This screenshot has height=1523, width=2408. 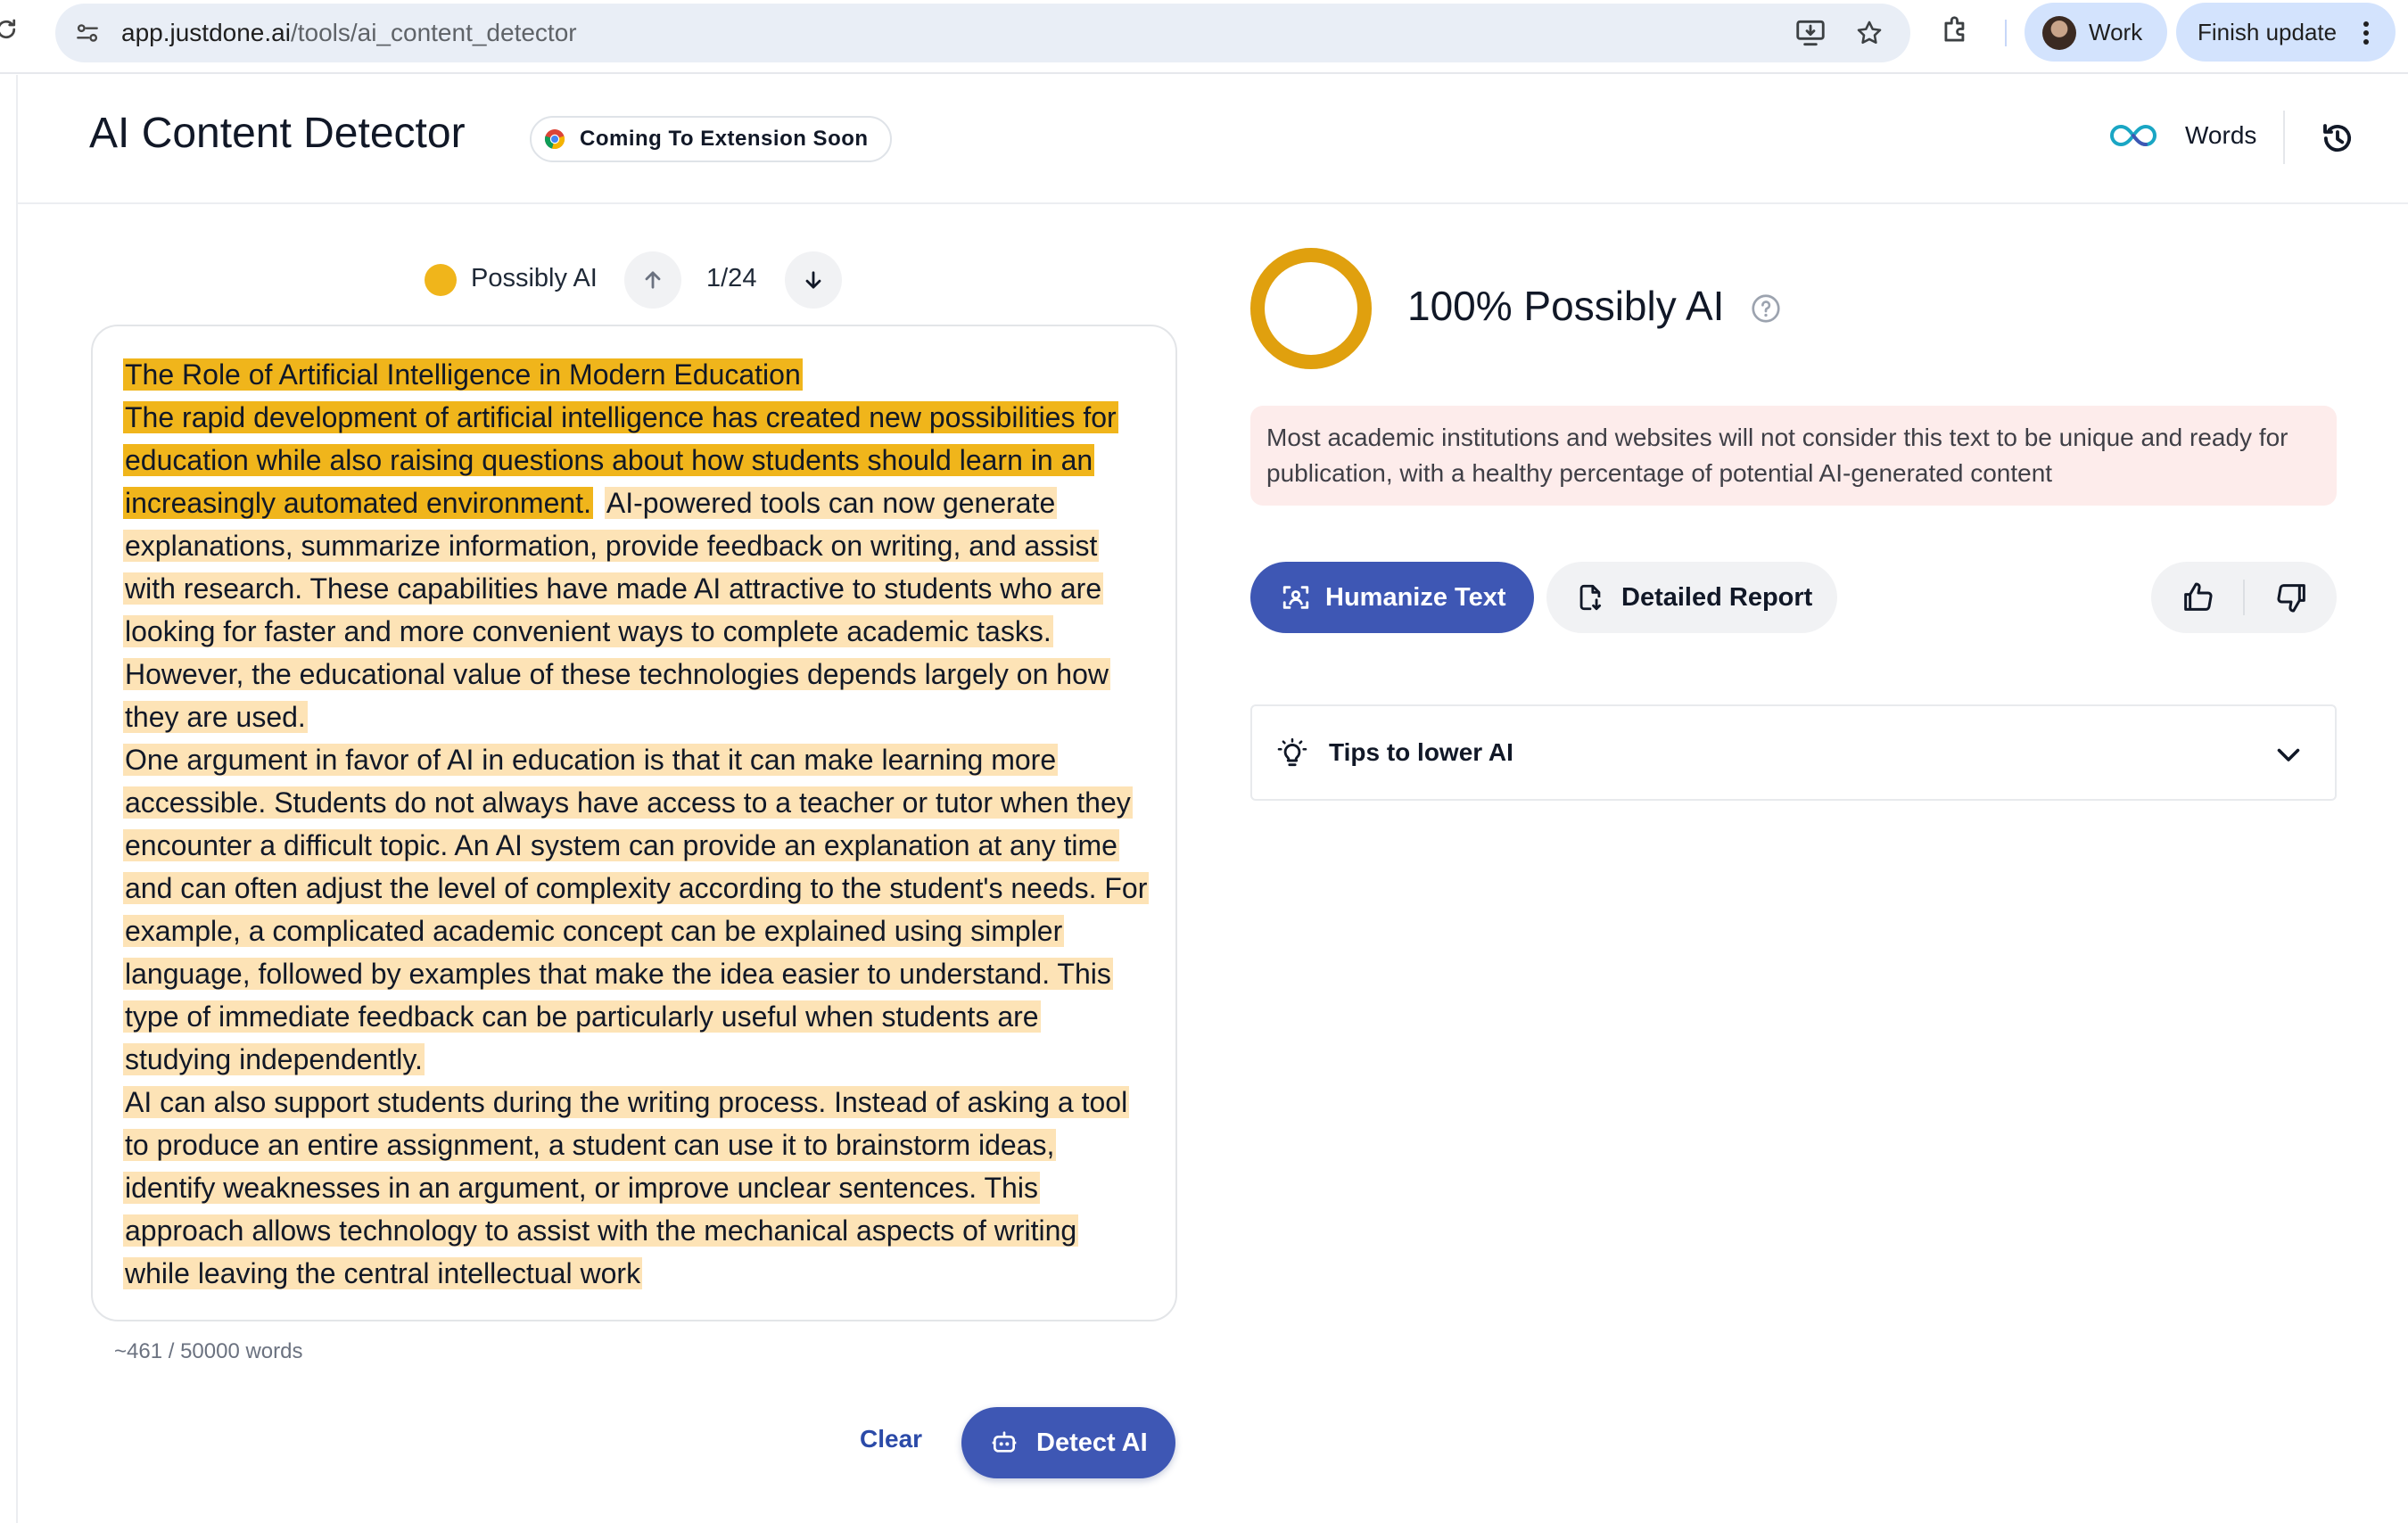 What do you see at coordinates (1869, 33) in the screenshot?
I see `bookmark-star-icon` at bounding box center [1869, 33].